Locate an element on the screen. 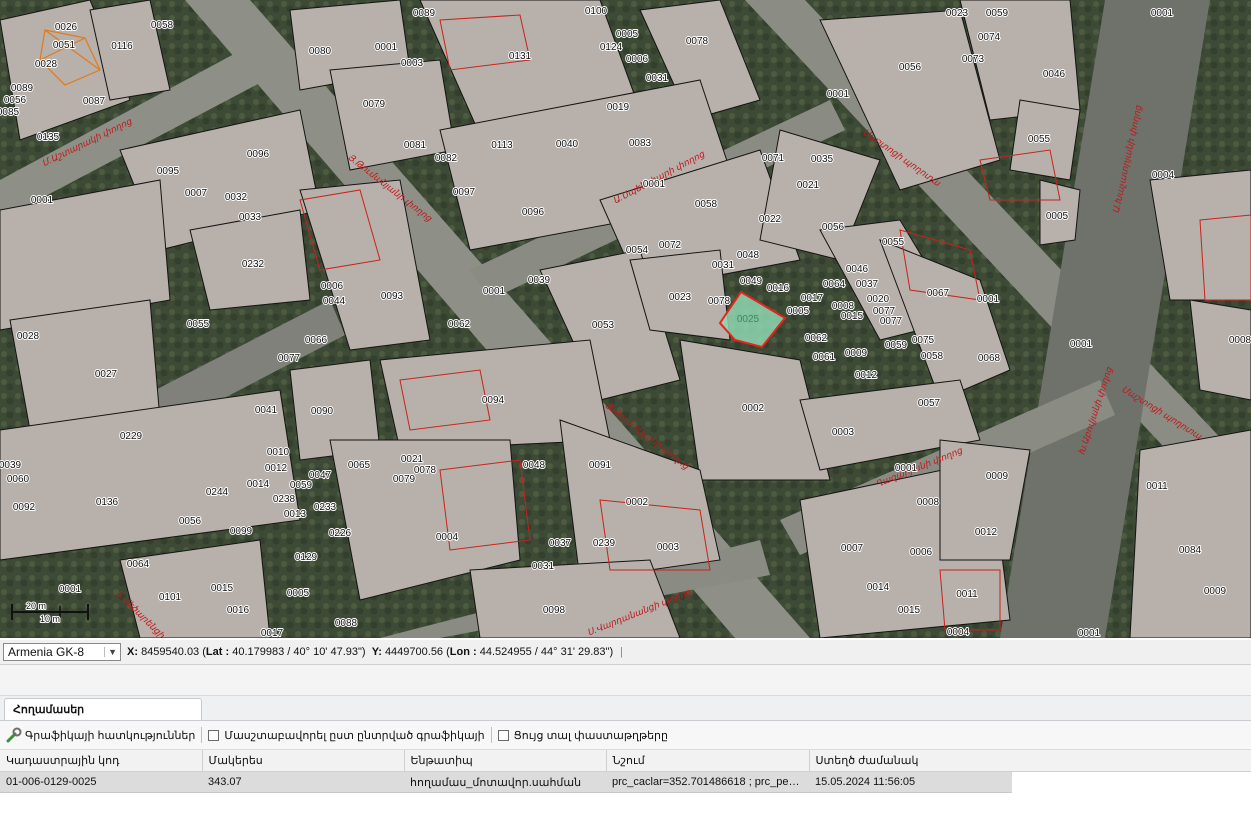 The height and width of the screenshot is (816, 1251). chevron-down-icon: ▼ is located at coordinates (110, 652).